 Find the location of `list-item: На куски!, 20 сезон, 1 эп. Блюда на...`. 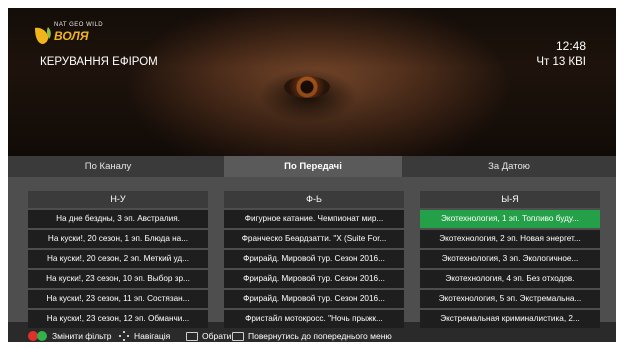

list-item: На куски!, 20 сезон, 1 эп. Блюда на... is located at coordinates (118, 239).